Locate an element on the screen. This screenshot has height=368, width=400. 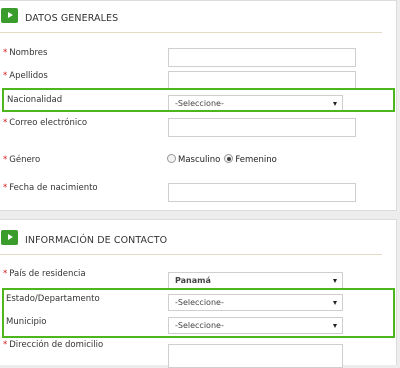
pais-value: Panamá is located at coordinates (193, 280).